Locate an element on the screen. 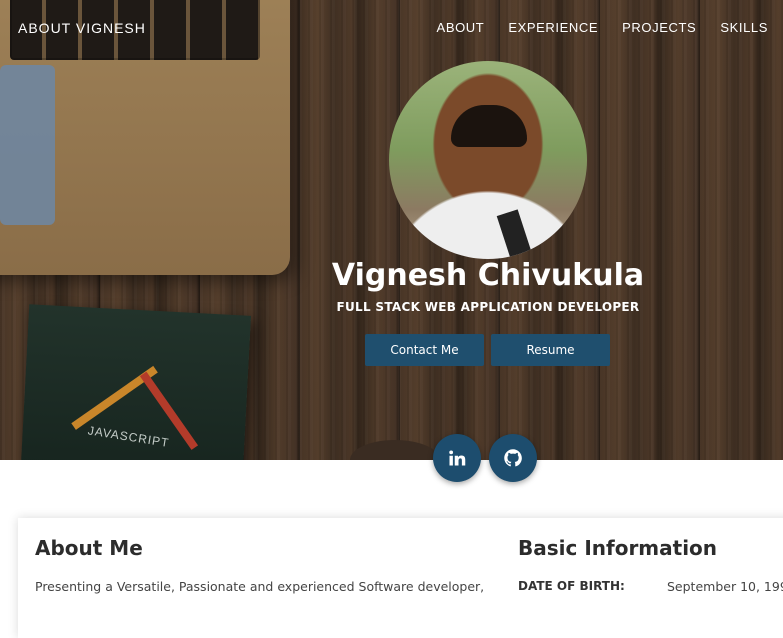 This screenshot has width=783, height=638. profile-photo is located at coordinates (488, 160).